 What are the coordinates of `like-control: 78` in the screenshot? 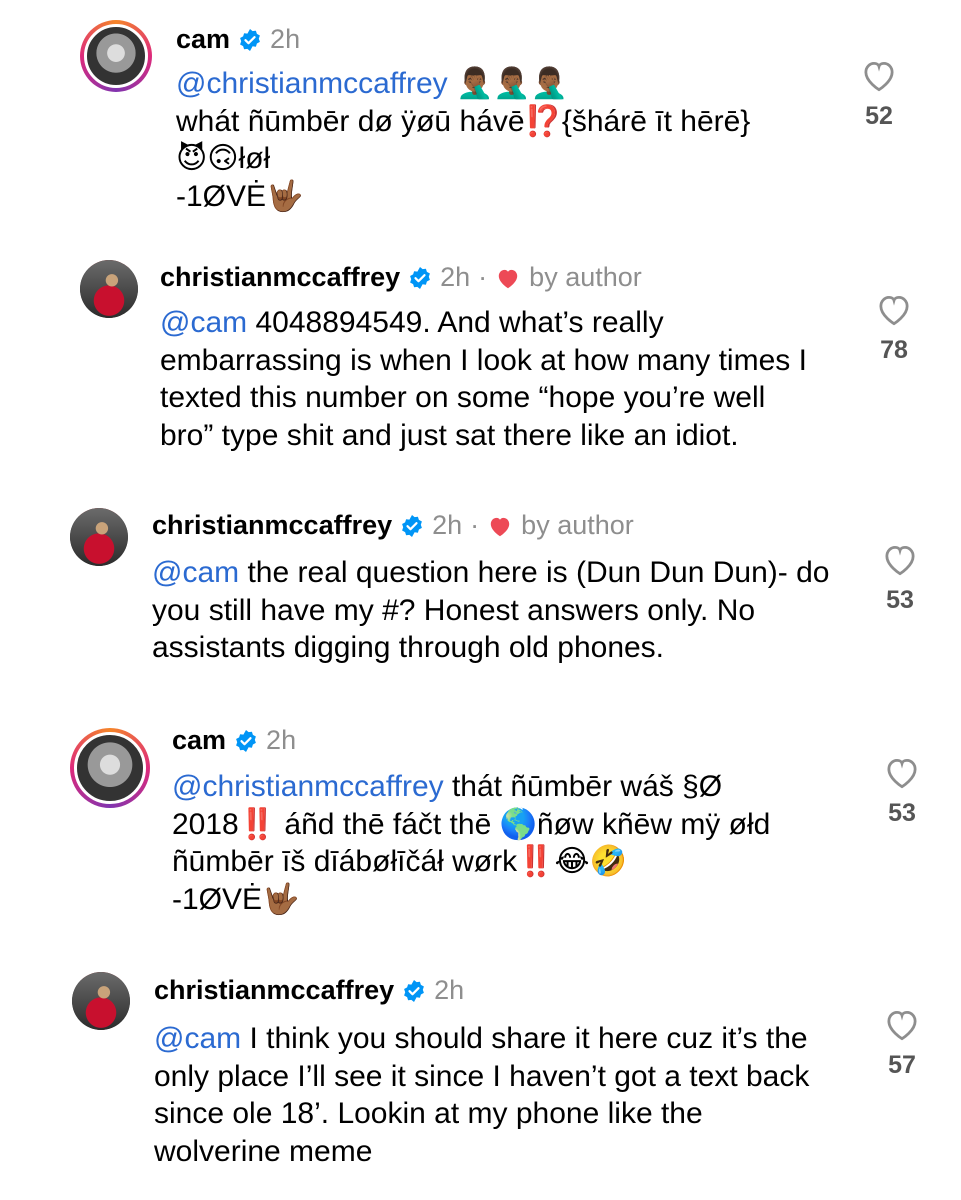 It's located at (894, 328).